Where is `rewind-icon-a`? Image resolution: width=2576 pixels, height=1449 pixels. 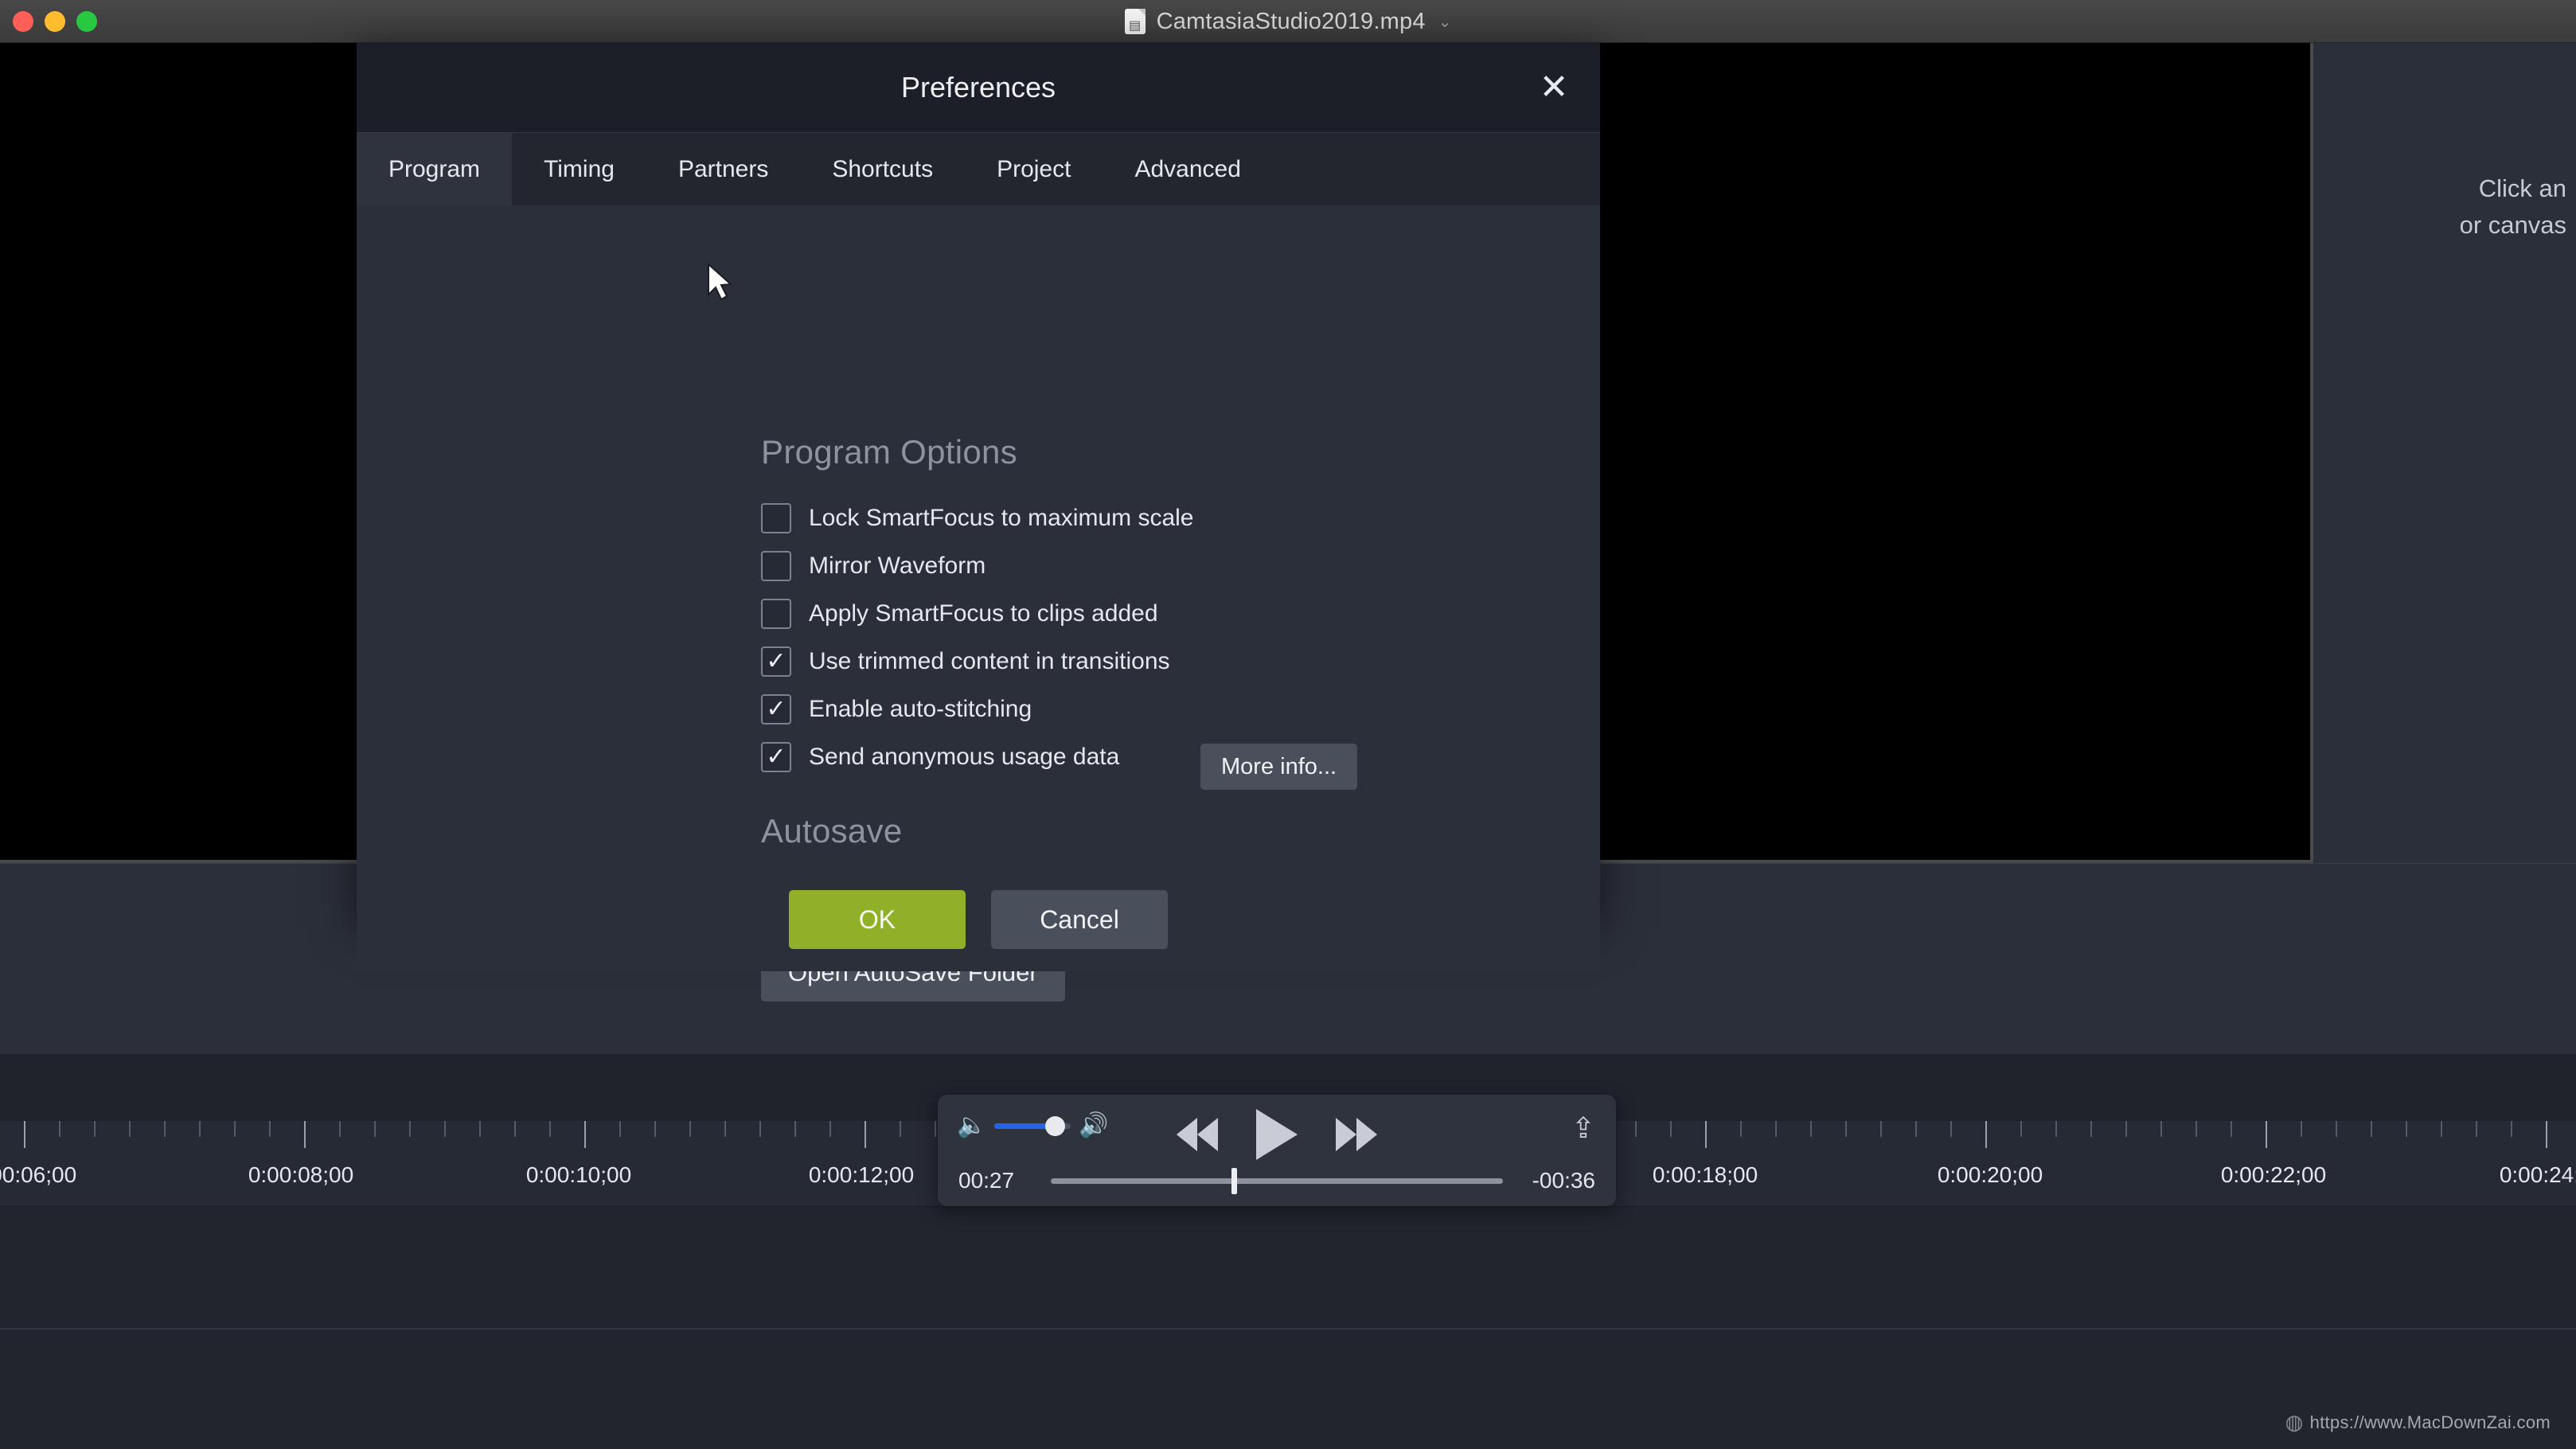
rewind-icon-a is located at coordinates (1187, 1134).